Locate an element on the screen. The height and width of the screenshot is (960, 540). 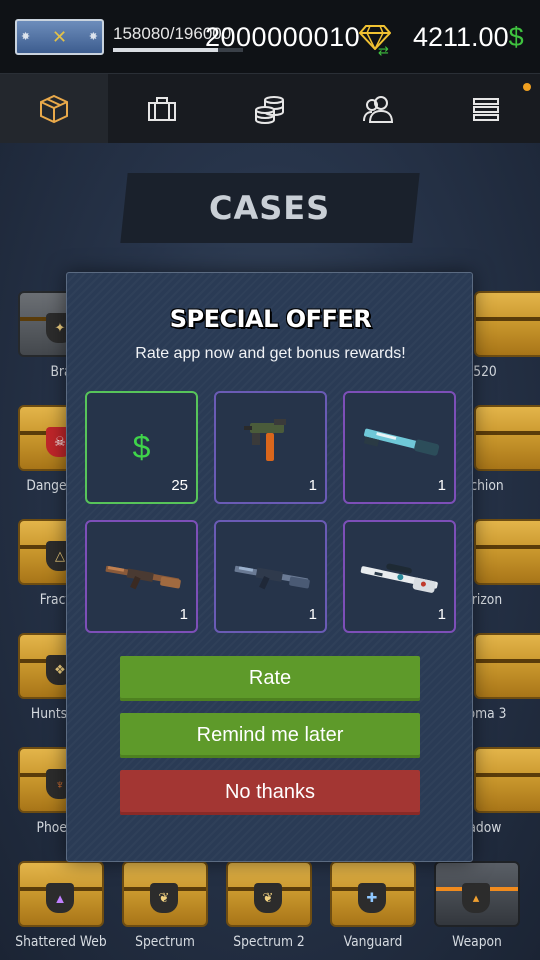
reward-tile-cash: $ 25 is located at coordinates (141, 447).